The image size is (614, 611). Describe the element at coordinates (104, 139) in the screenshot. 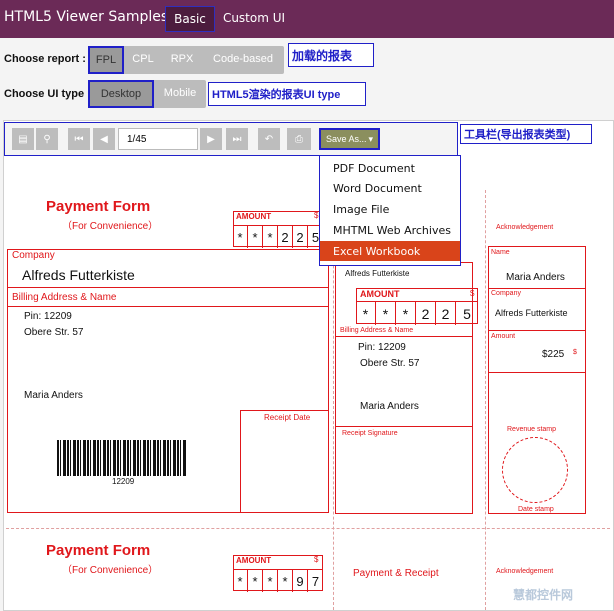

I see `prev-page-icon: ◀` at that location.